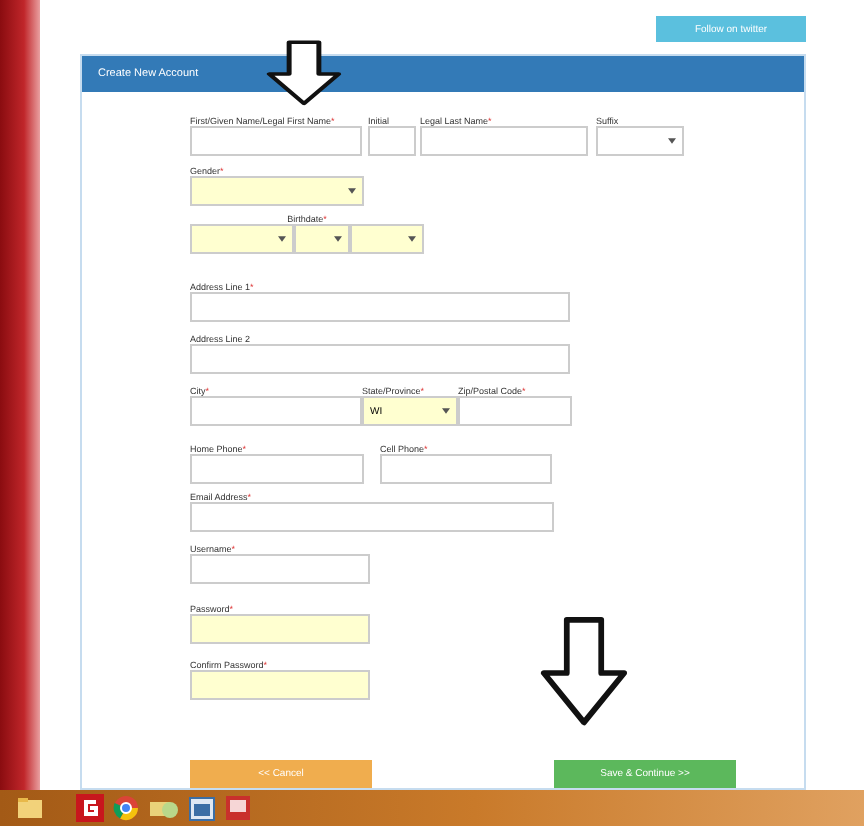  What do you see at coordinates (164, 808) in the screenshot?
I see `folders-icon` at bounding box center [164, 808].